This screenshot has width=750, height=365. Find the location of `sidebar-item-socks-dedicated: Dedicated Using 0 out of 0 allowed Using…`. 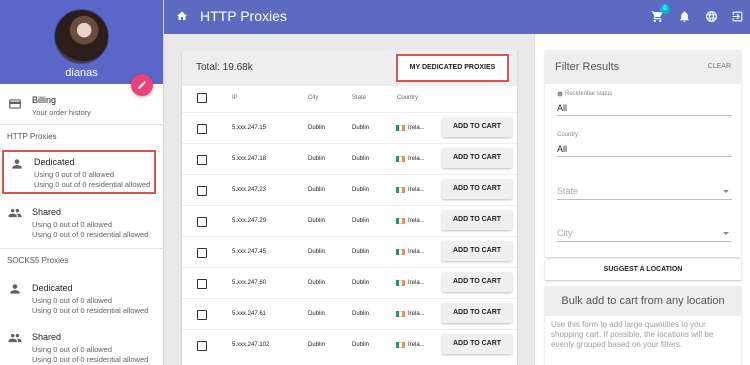

sidebar-item-socks-dedicated: Dedicated Using 0 out of 0 allowed Using… is located at coordinates (81, 301).